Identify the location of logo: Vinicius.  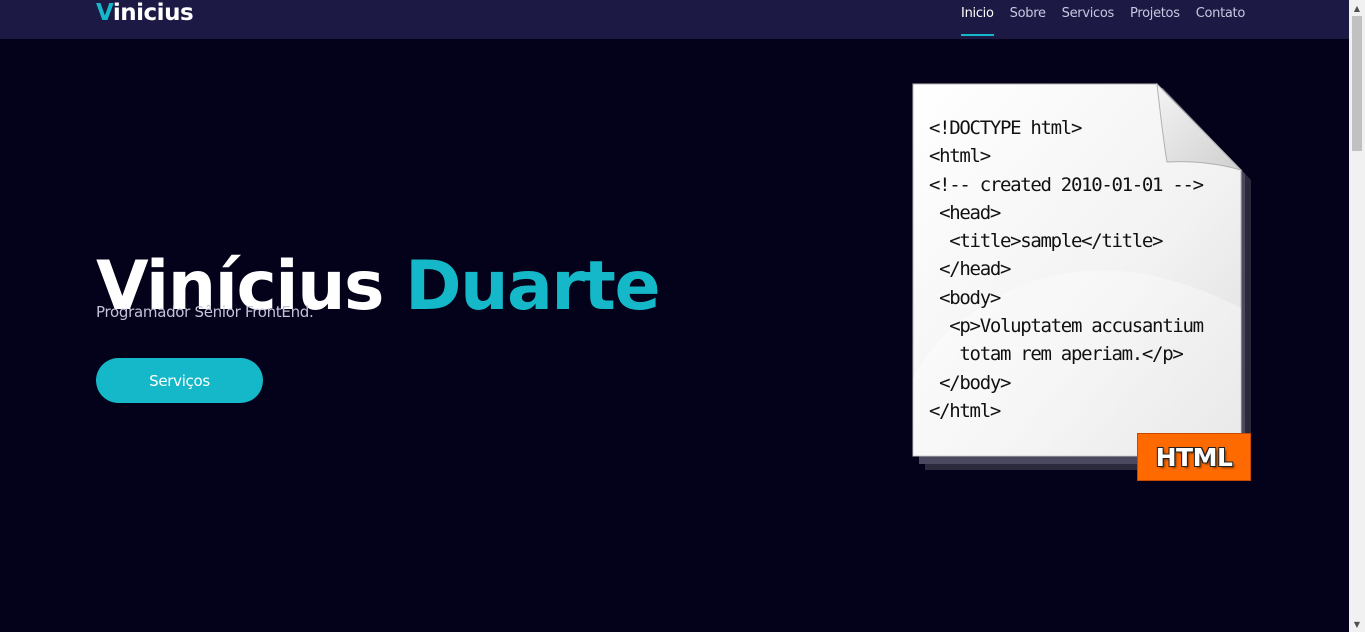
(145, 13).